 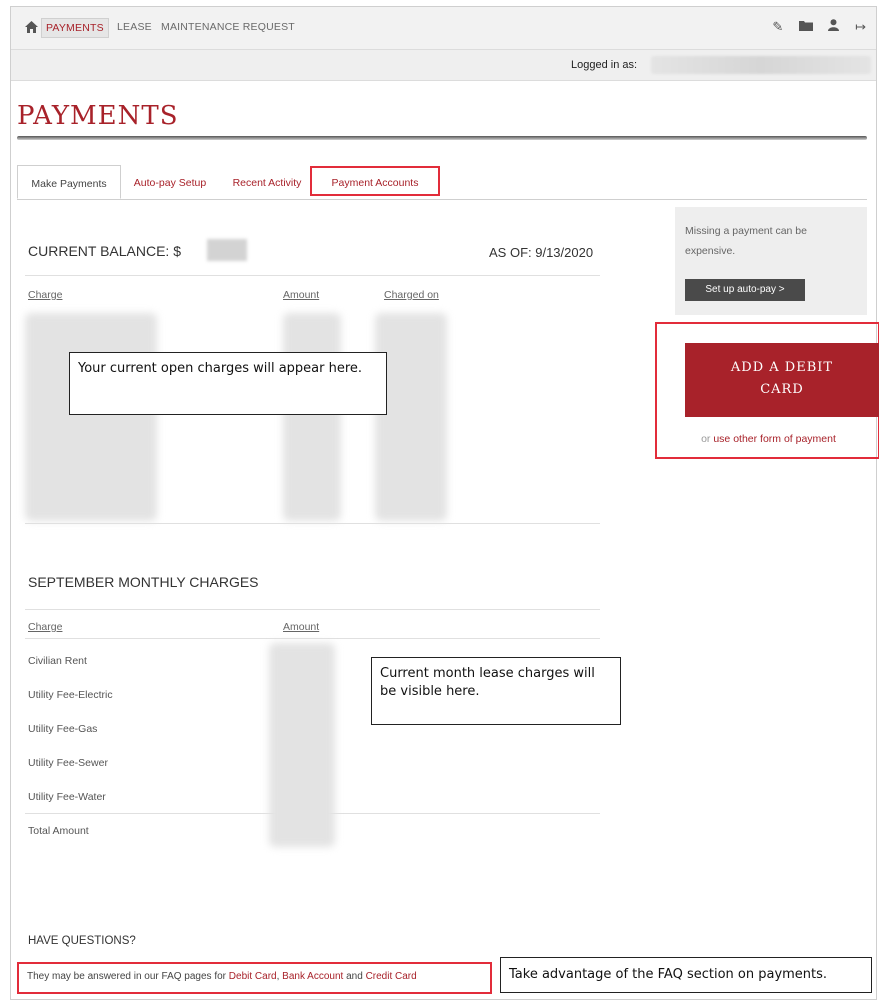 I want to click on tab-auto-pay-setup: Auto-pay Setup, so click(x=170, y=182).